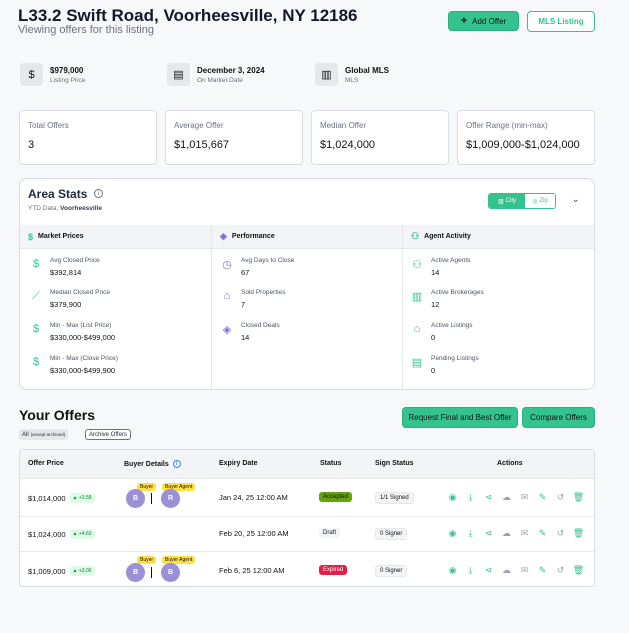  Describe the element at coordinates (227, 264) in the screenshot. I see `clock-icon: ◷` at that location.